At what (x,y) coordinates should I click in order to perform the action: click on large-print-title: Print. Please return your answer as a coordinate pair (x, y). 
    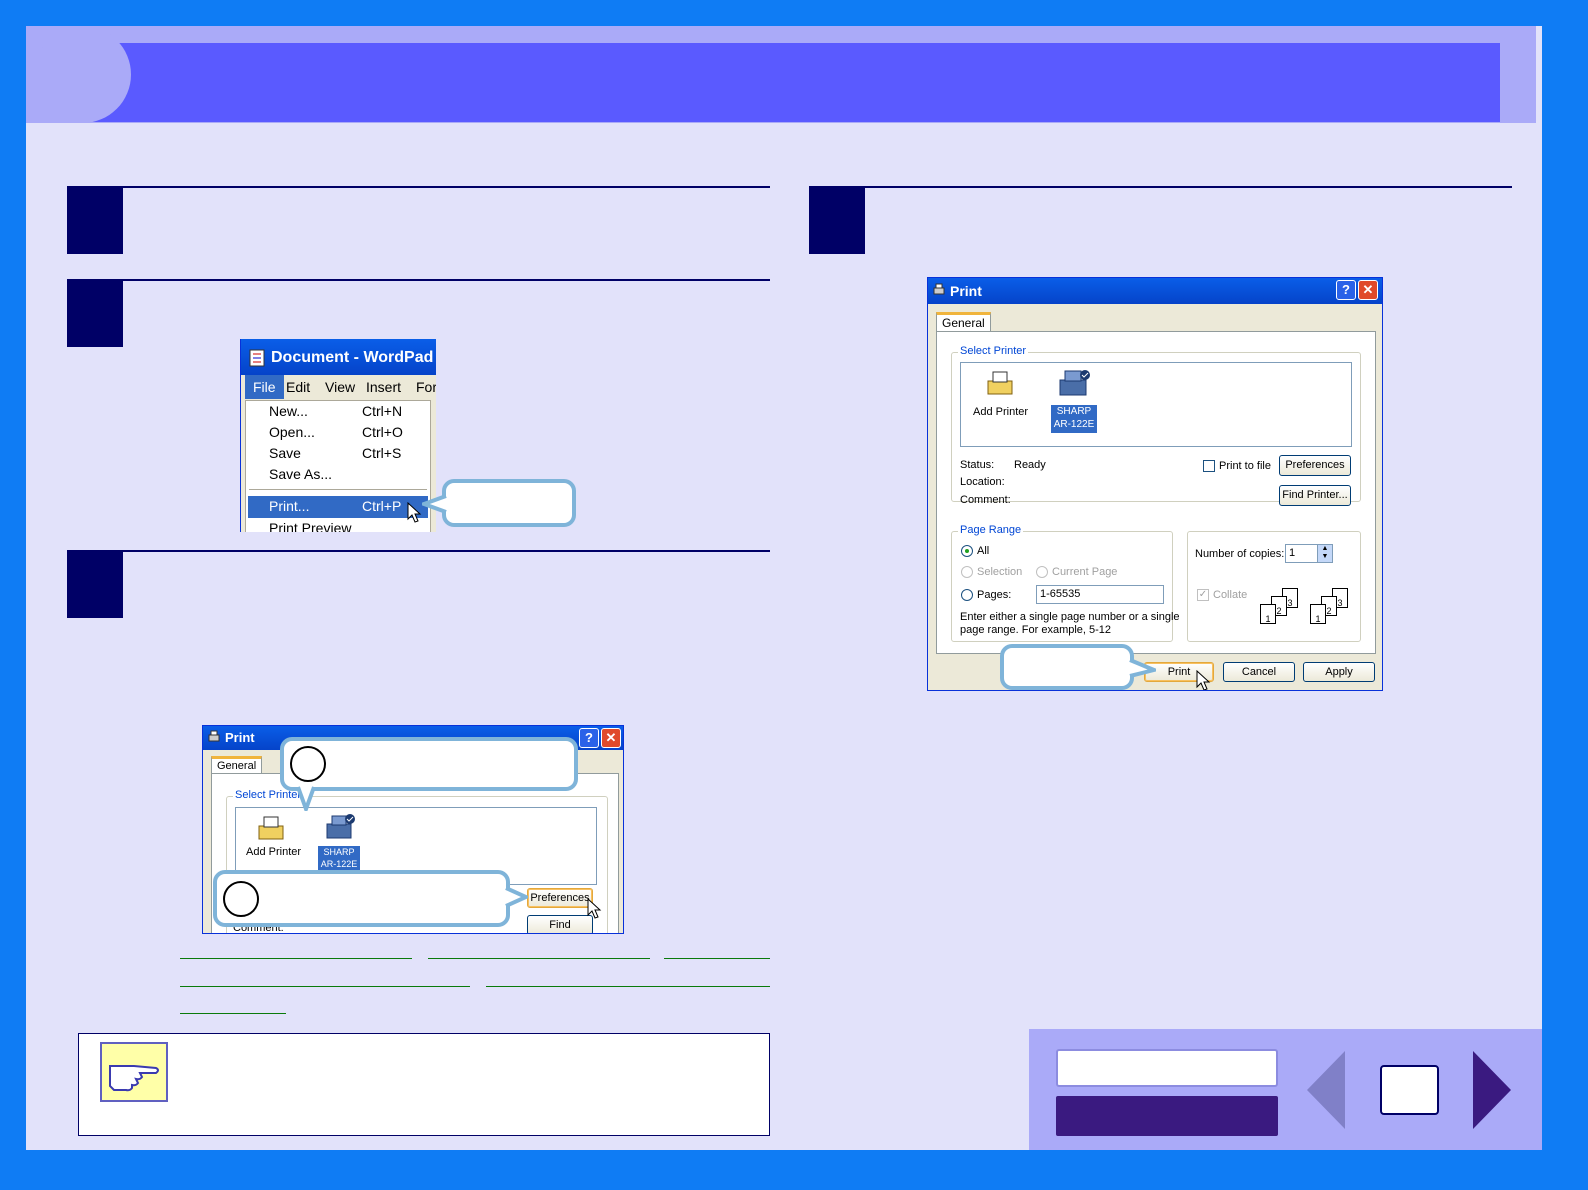
    Looking at the image, I should click on (966, 291).